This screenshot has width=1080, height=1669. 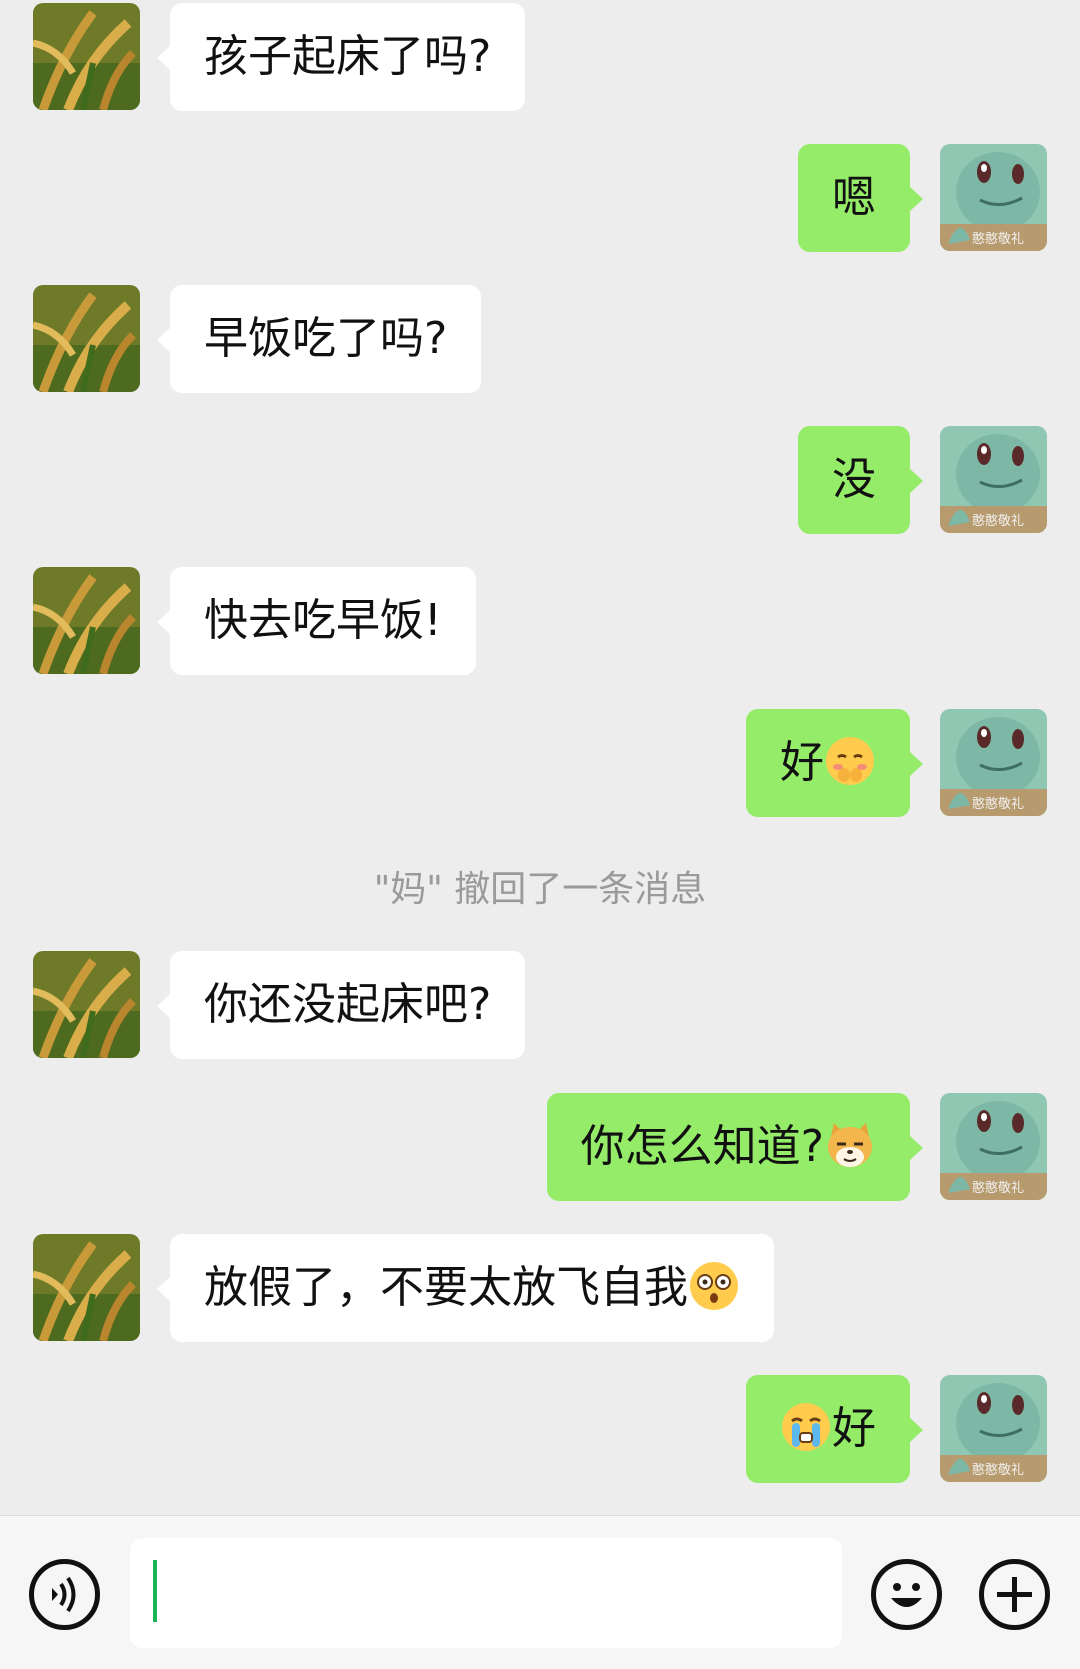 What do you see at coordinates (348, 1004) in the screenshot?
I see `message-text: 你还没起床吧?` at bounding box center [348, 1004].